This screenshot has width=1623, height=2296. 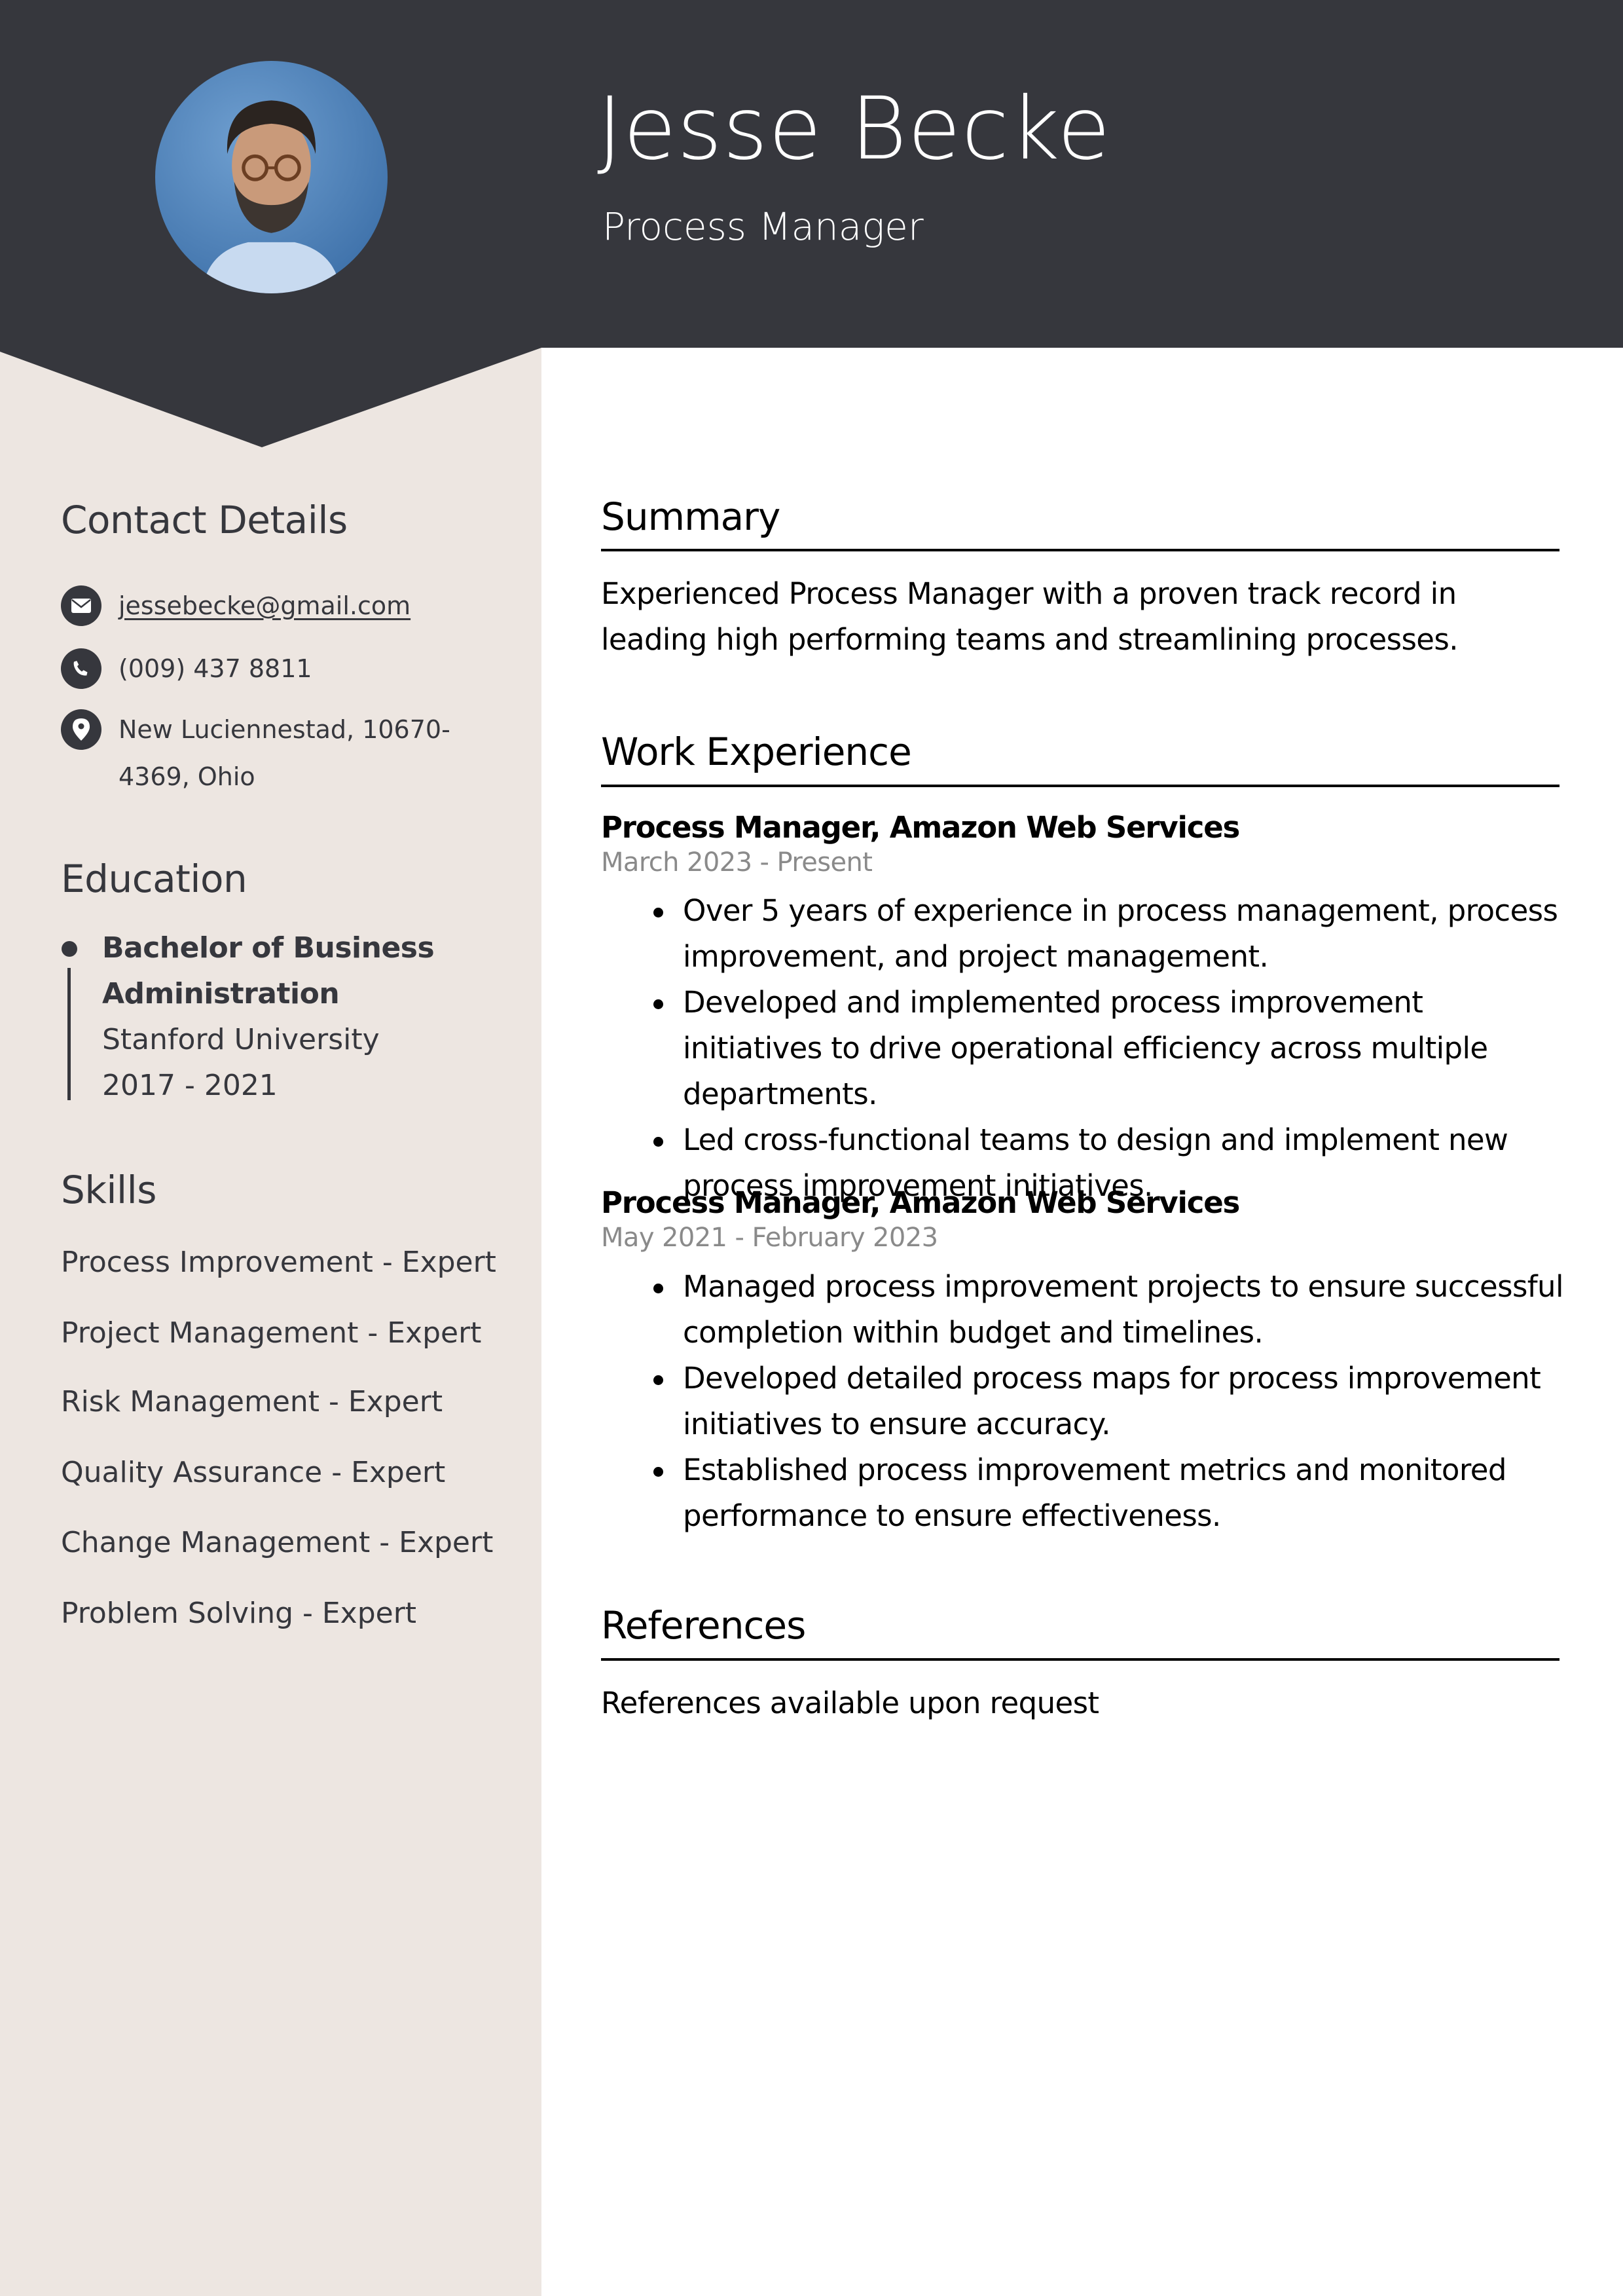 I want to click on education-years: 2017 - 2021, so click(x=190, y=1085).